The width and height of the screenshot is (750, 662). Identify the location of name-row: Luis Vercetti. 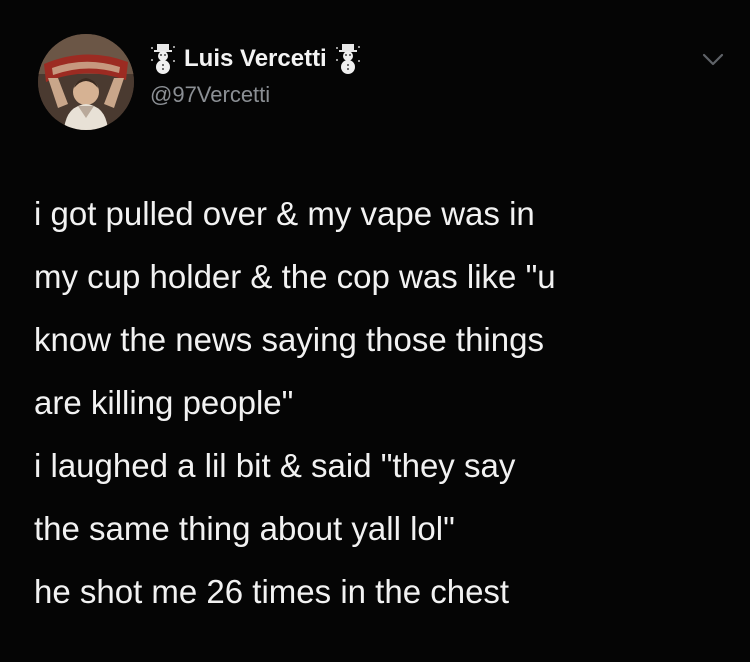
(255, 59).